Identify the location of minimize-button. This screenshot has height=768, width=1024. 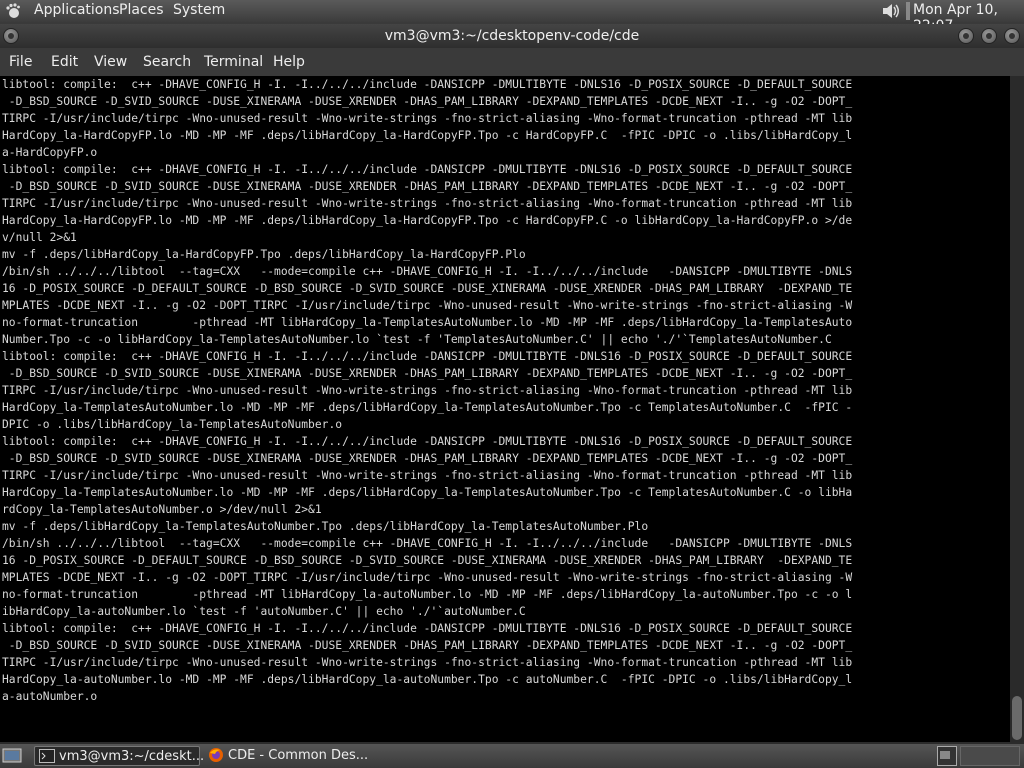
(966, 36).